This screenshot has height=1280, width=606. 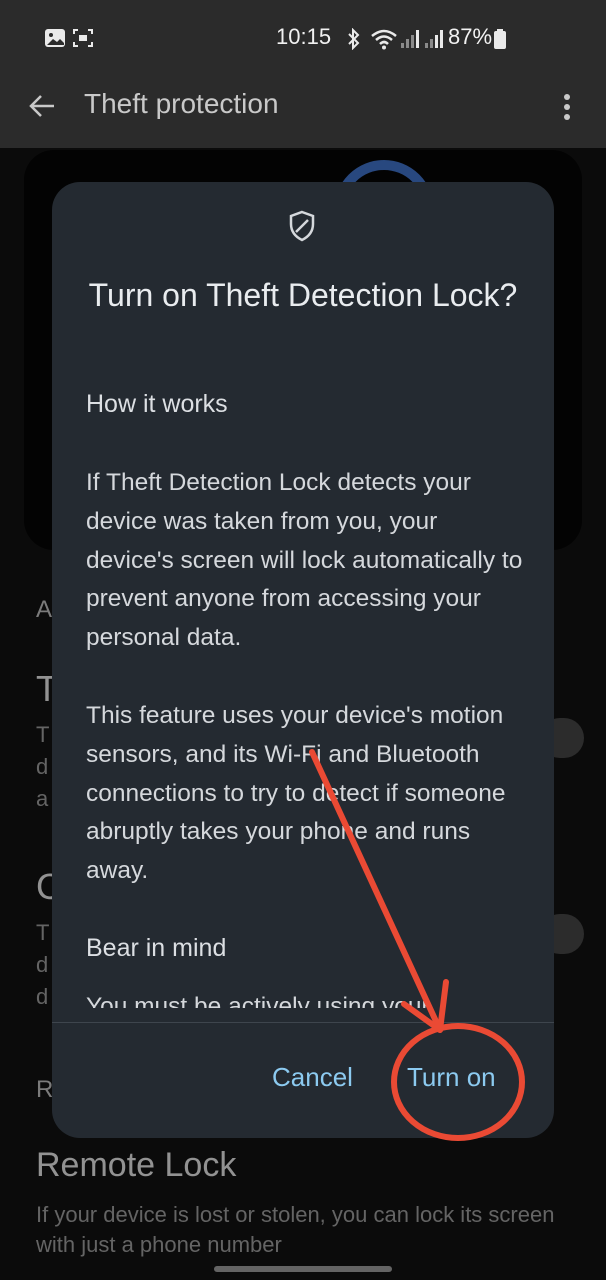 What do you see at coordinates (458, 1082) in the screenshot?
I see `annotation-circle` at bounding box center [458, 1082].